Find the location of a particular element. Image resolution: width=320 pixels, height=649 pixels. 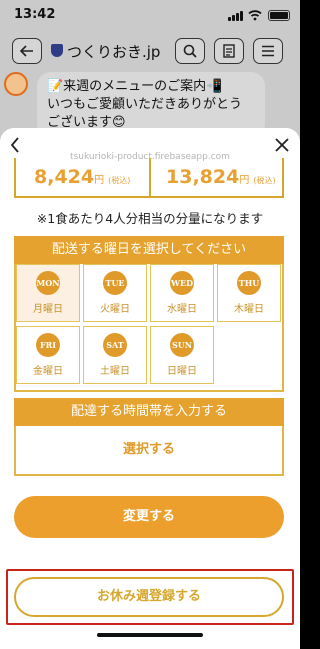

day-section-title: 配送する曜日を選択してください is located at coordinates (149, 250).